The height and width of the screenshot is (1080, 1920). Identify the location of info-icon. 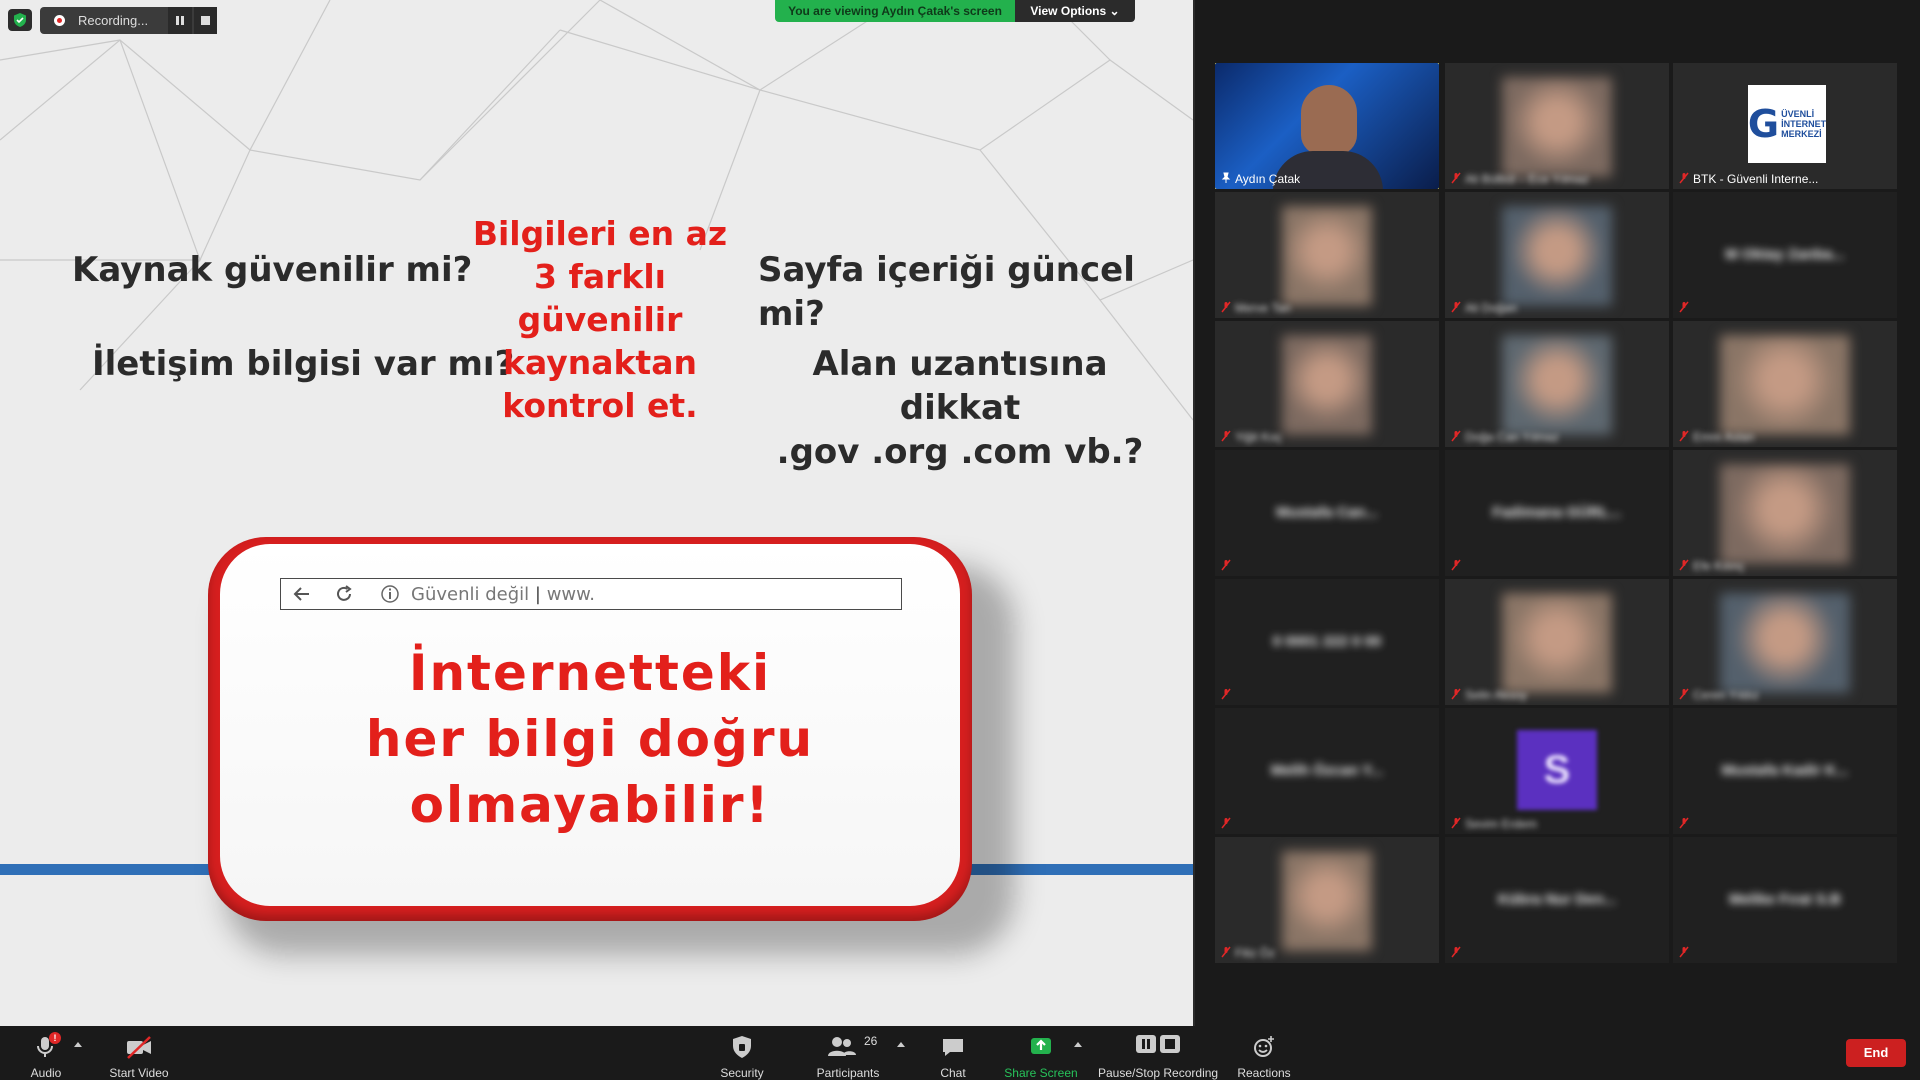
(390, 594).